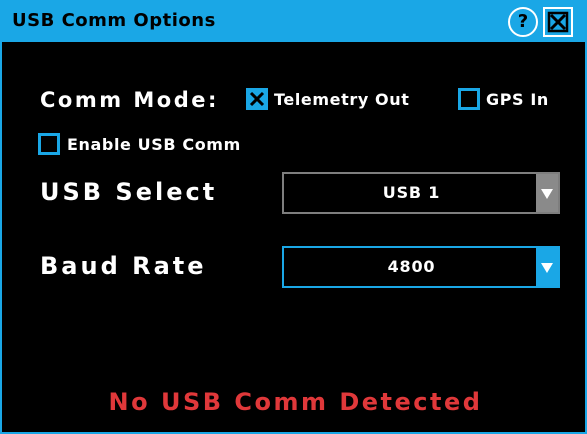 Image resolution: width=587 pixels, height=434 pixels. I want to click on close-icon, so click(558, 22).